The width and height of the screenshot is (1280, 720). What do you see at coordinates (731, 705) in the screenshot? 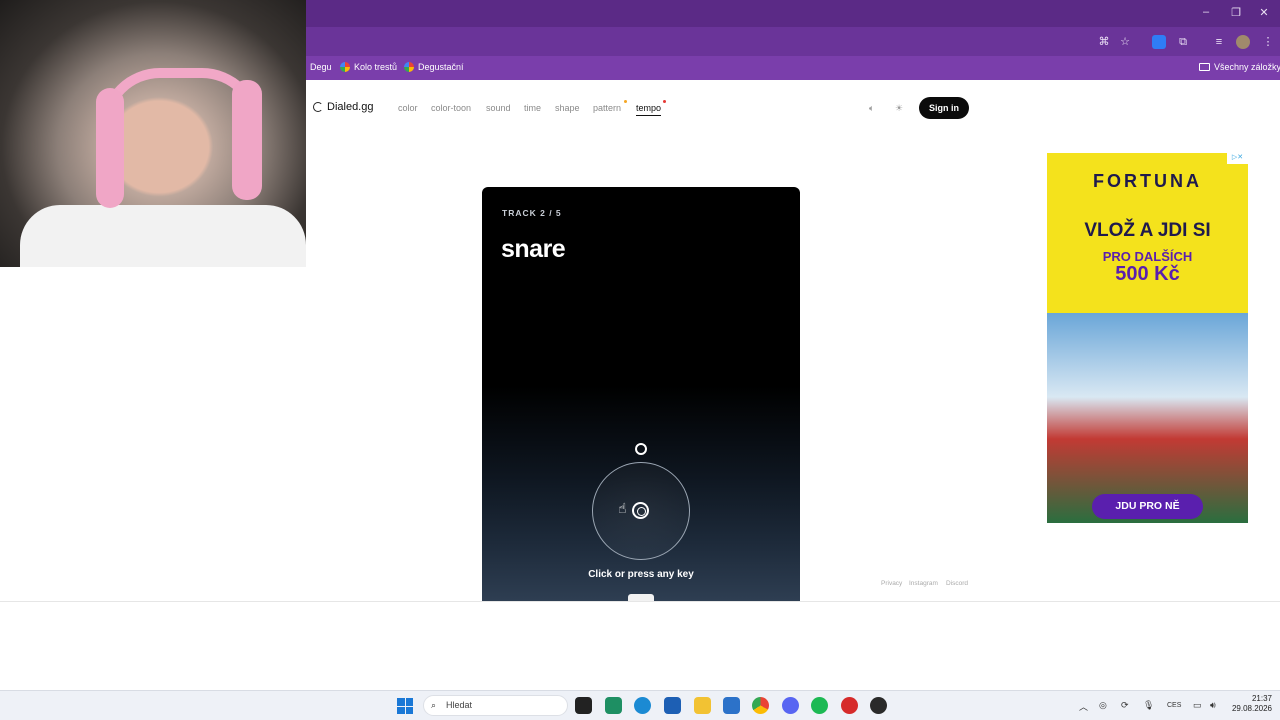
I see `outlook-icon` at bounding box center [731, 705].